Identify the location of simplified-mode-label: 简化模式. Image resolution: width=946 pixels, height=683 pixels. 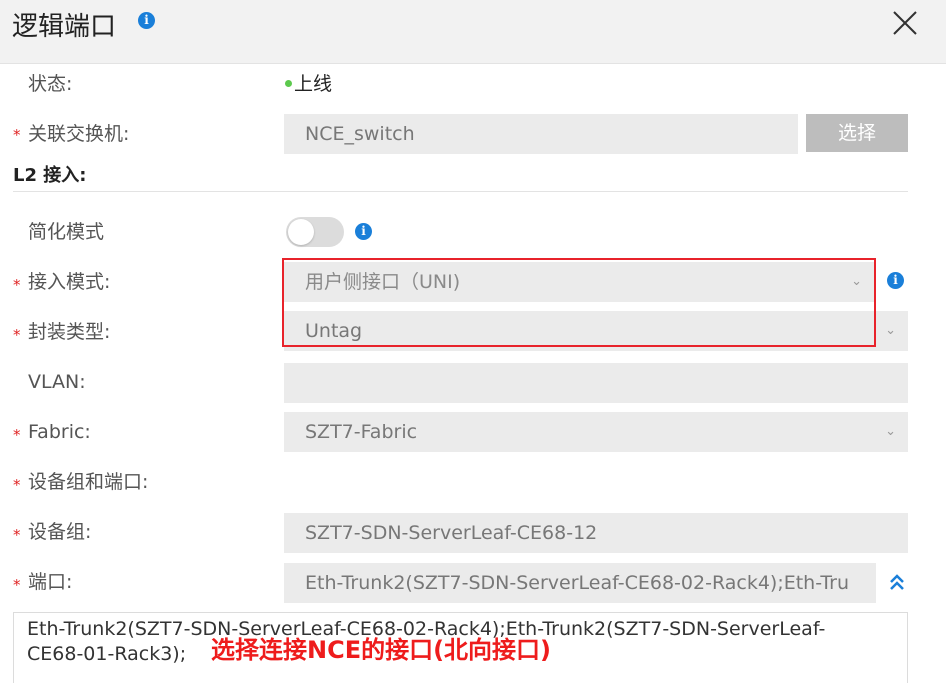
(66, 232).